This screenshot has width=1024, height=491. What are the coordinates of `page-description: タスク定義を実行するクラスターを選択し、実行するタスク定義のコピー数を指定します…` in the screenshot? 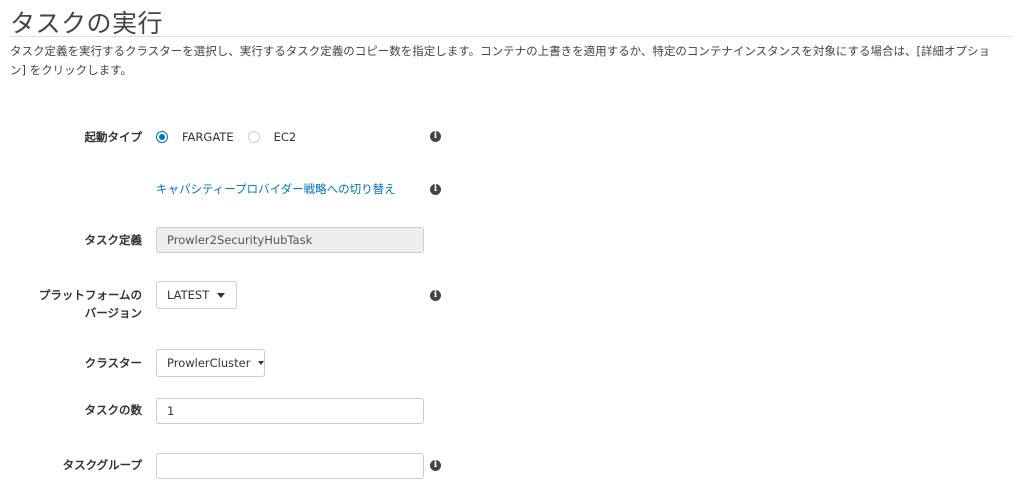 It's located at (500, 60).